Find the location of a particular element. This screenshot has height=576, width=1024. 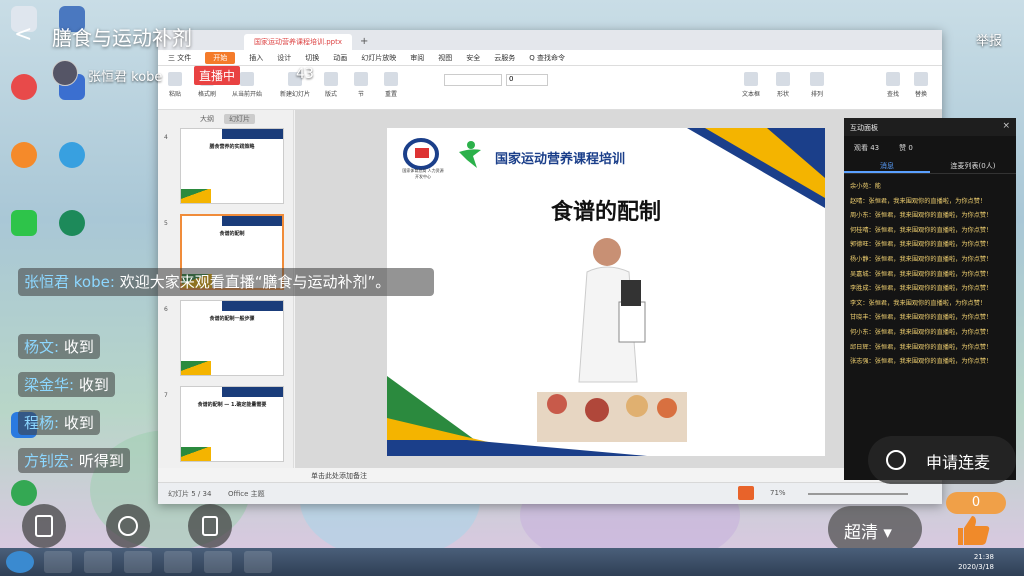

paste-button: 粘贴 is located at coordinates (175, 85).